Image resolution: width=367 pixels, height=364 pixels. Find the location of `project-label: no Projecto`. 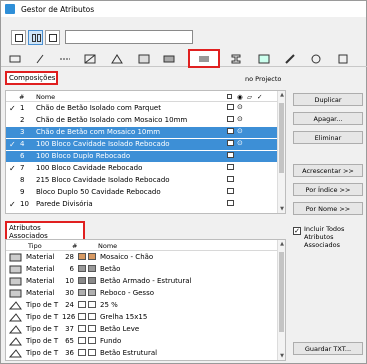

project-label: no Projecto is located at coordinates (263, 79).